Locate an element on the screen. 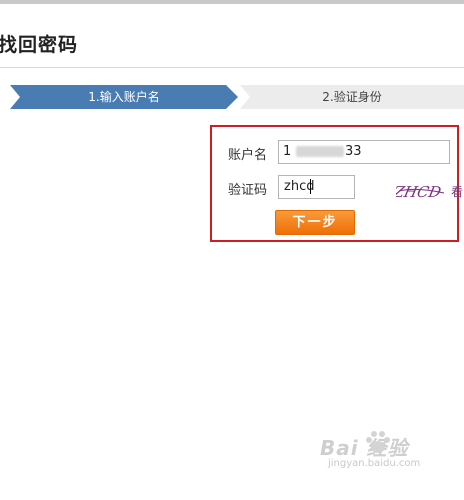 This screenshot has width=464, height=500. captcha-label: 验证码 is located at coordinates (248, 190).